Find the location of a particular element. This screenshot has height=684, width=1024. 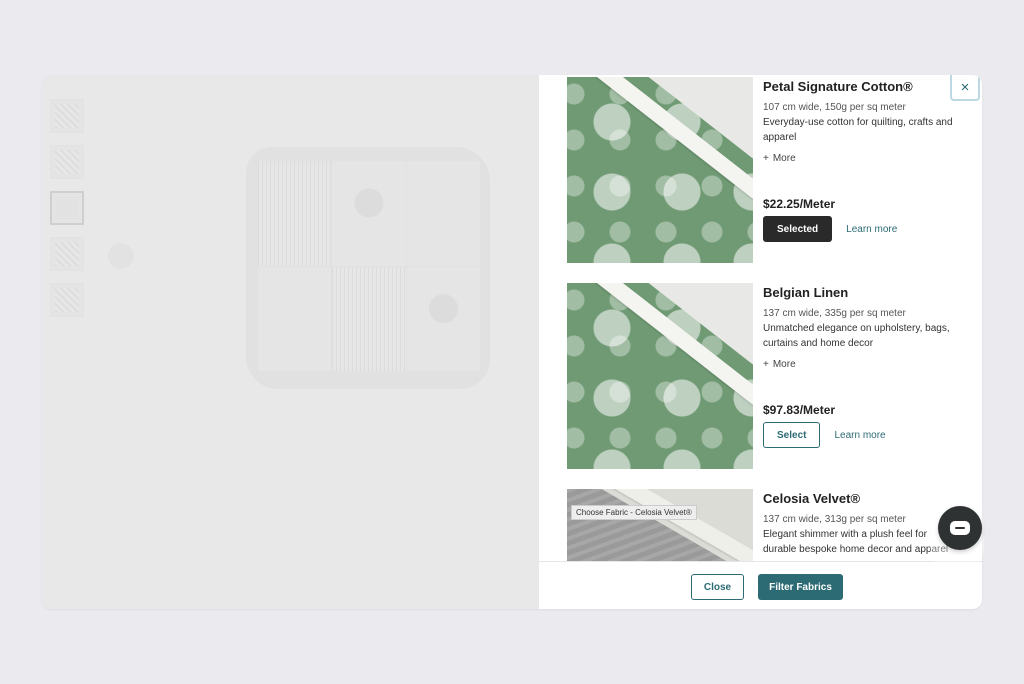

close-button: Close is located at coordinates (717, 587).